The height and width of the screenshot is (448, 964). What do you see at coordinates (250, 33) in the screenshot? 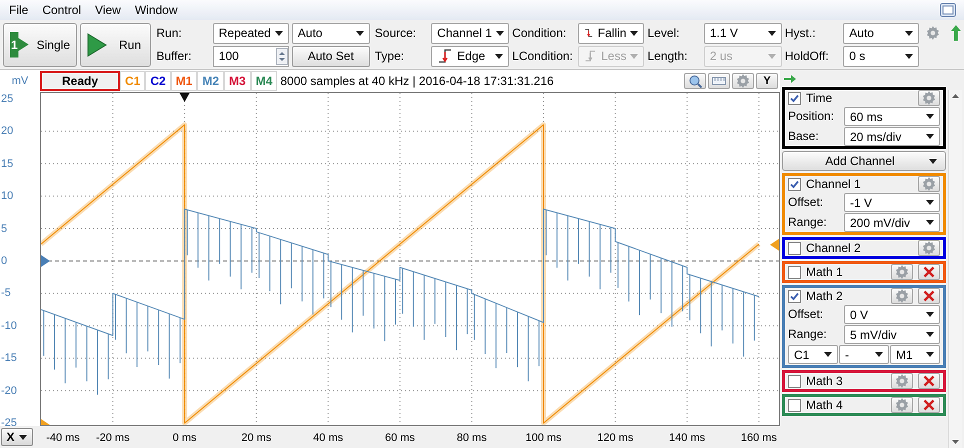
I see `dropdown: Repeated` at bounding box center [250, 33].